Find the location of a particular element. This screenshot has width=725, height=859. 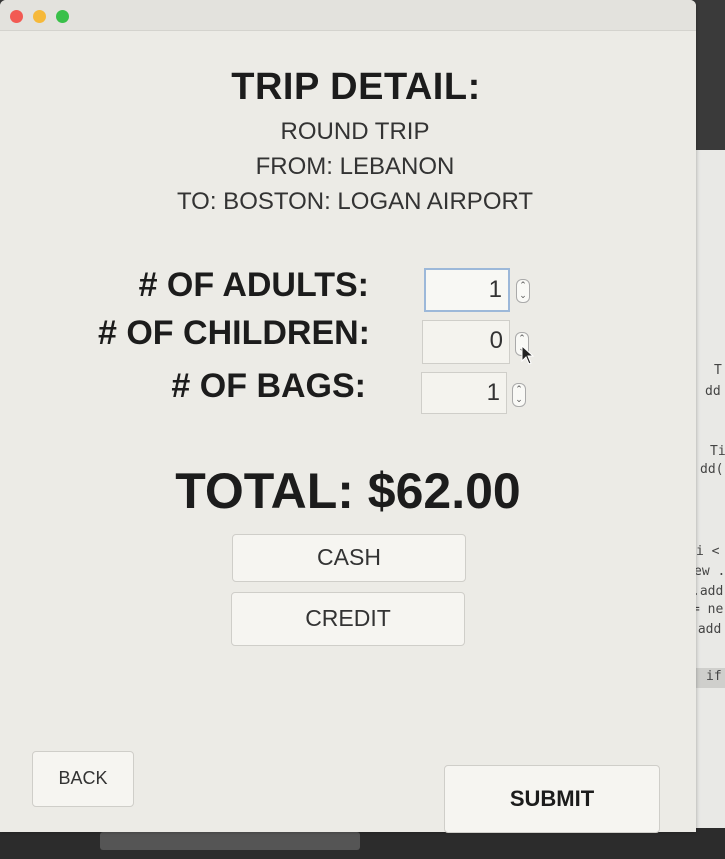

maximize-window-button is located at coordinates (62, 16).